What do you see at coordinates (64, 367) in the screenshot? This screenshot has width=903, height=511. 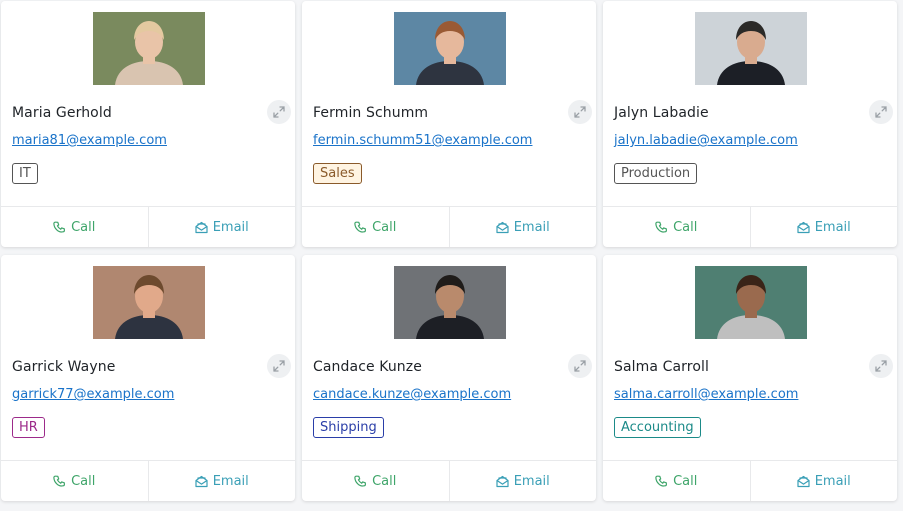 I see `contact-name: Garrick Wayne` at bounding box center [64, 367].